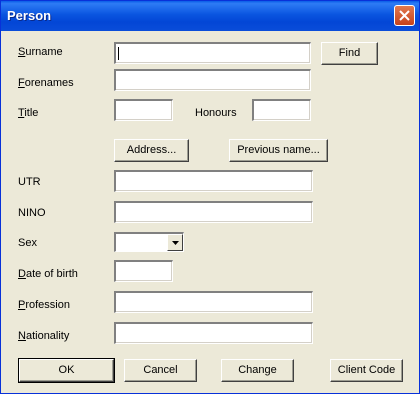  I want to click on forenames-field, so click(212, 80).